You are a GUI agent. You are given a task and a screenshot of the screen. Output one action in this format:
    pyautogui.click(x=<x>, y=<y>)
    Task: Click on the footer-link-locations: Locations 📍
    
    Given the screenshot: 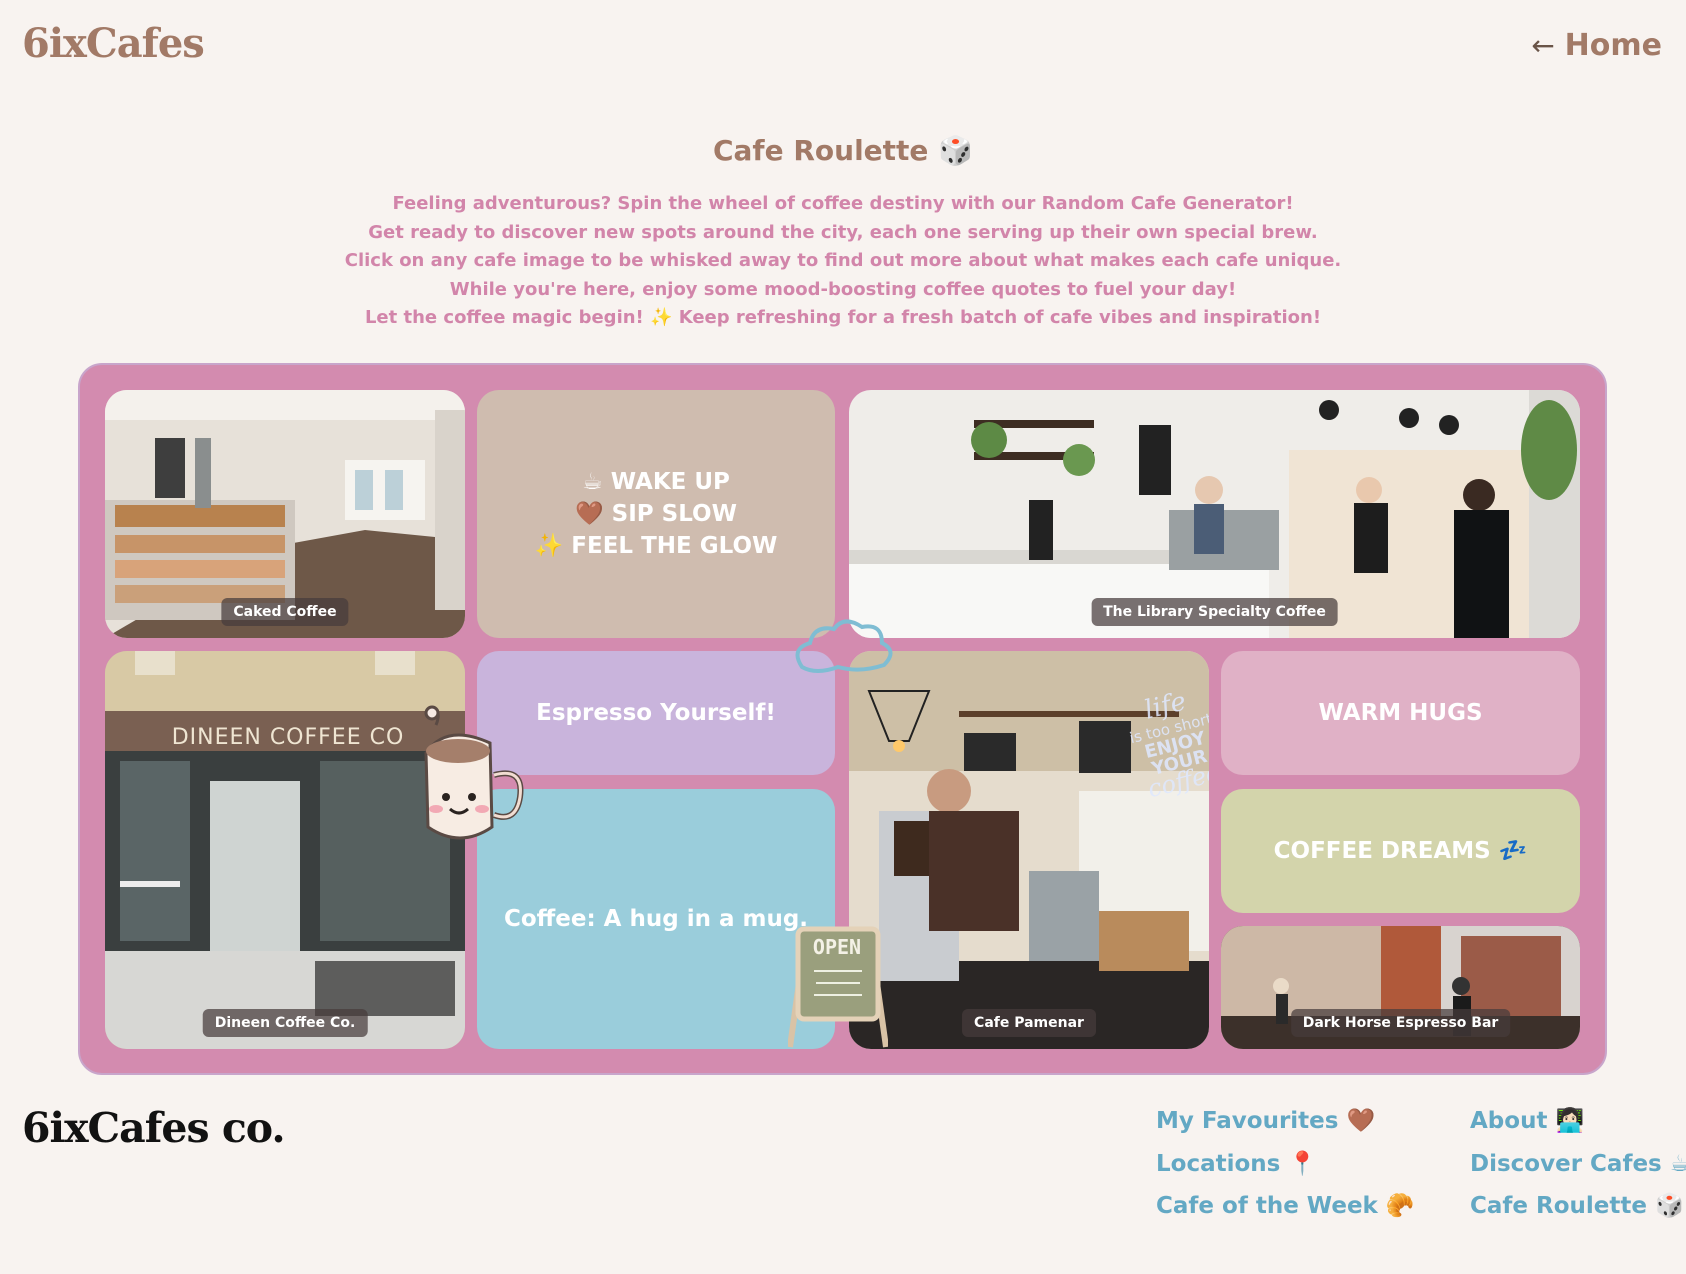 What is the action you would take?
    pyautogui.click(x=1285, y=1168)
    